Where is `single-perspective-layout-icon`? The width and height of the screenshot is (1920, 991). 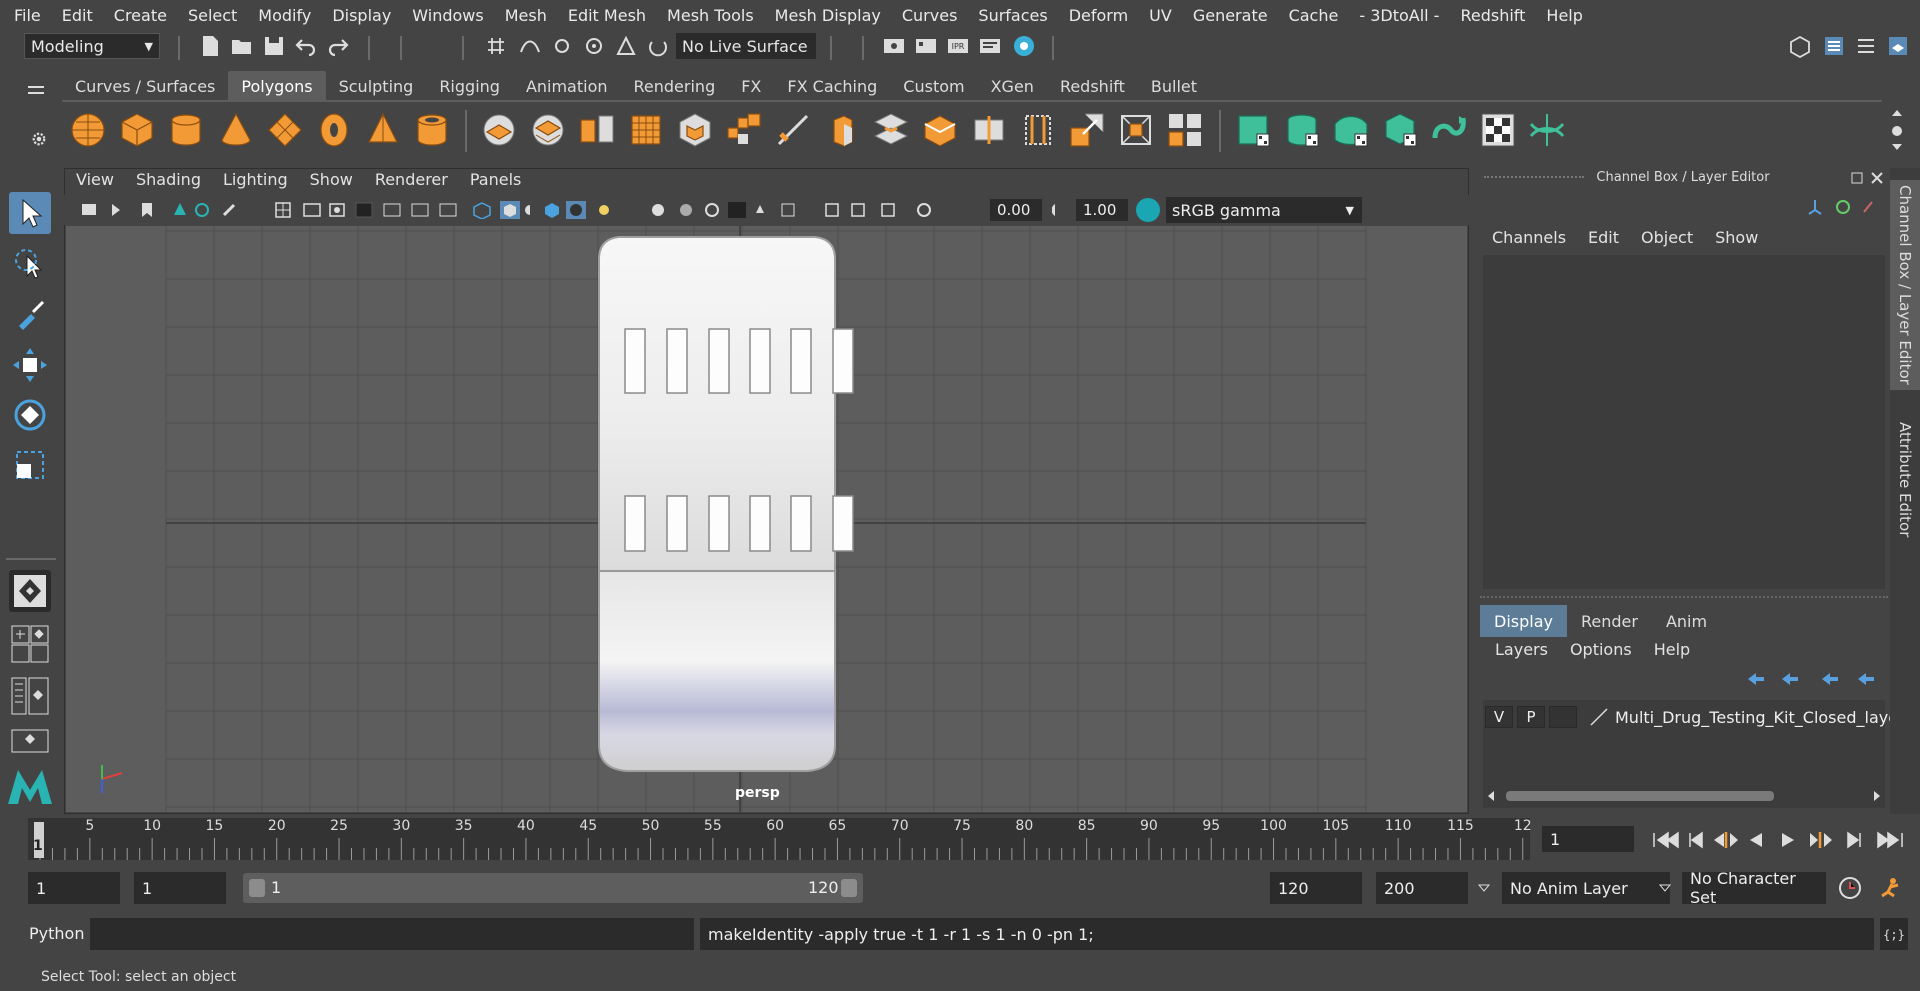 single-perspective-layout-icon is located at coordinates (30, 591).